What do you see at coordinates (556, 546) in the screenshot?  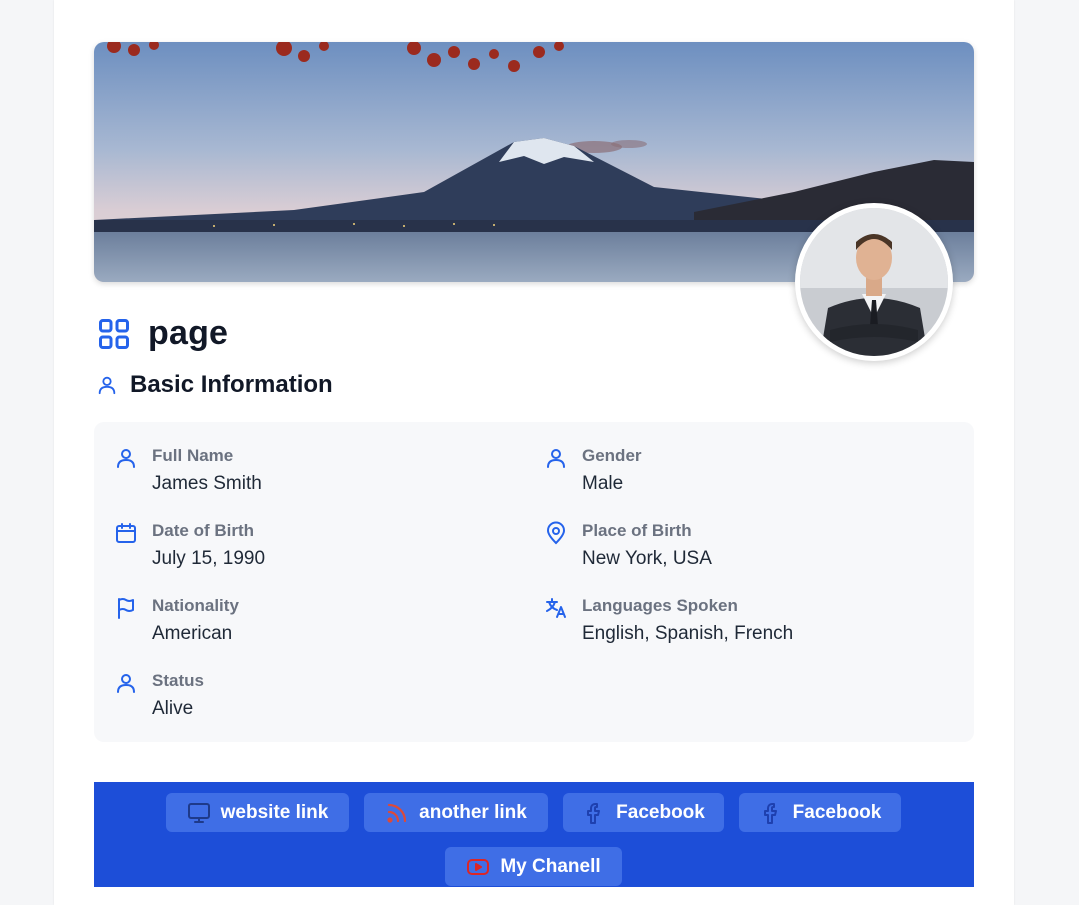 I see `map-pin-icon` at bounding box center [556, 546].